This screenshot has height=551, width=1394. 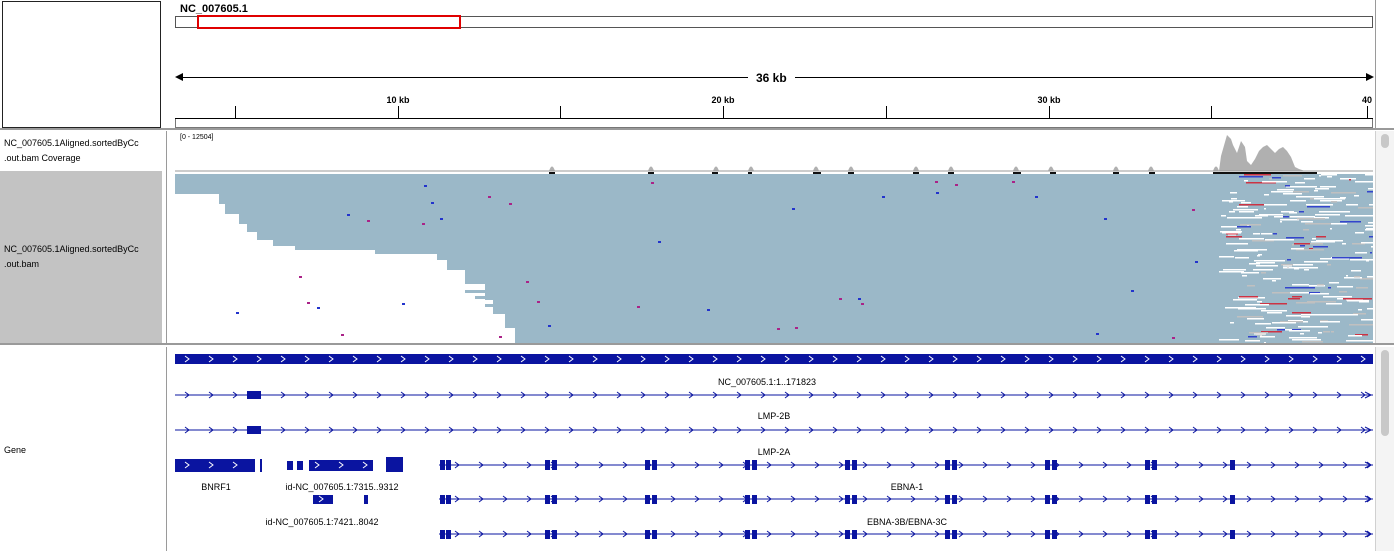 I want to click on coverage-peak-cluster, so click(x=1262, y=153).